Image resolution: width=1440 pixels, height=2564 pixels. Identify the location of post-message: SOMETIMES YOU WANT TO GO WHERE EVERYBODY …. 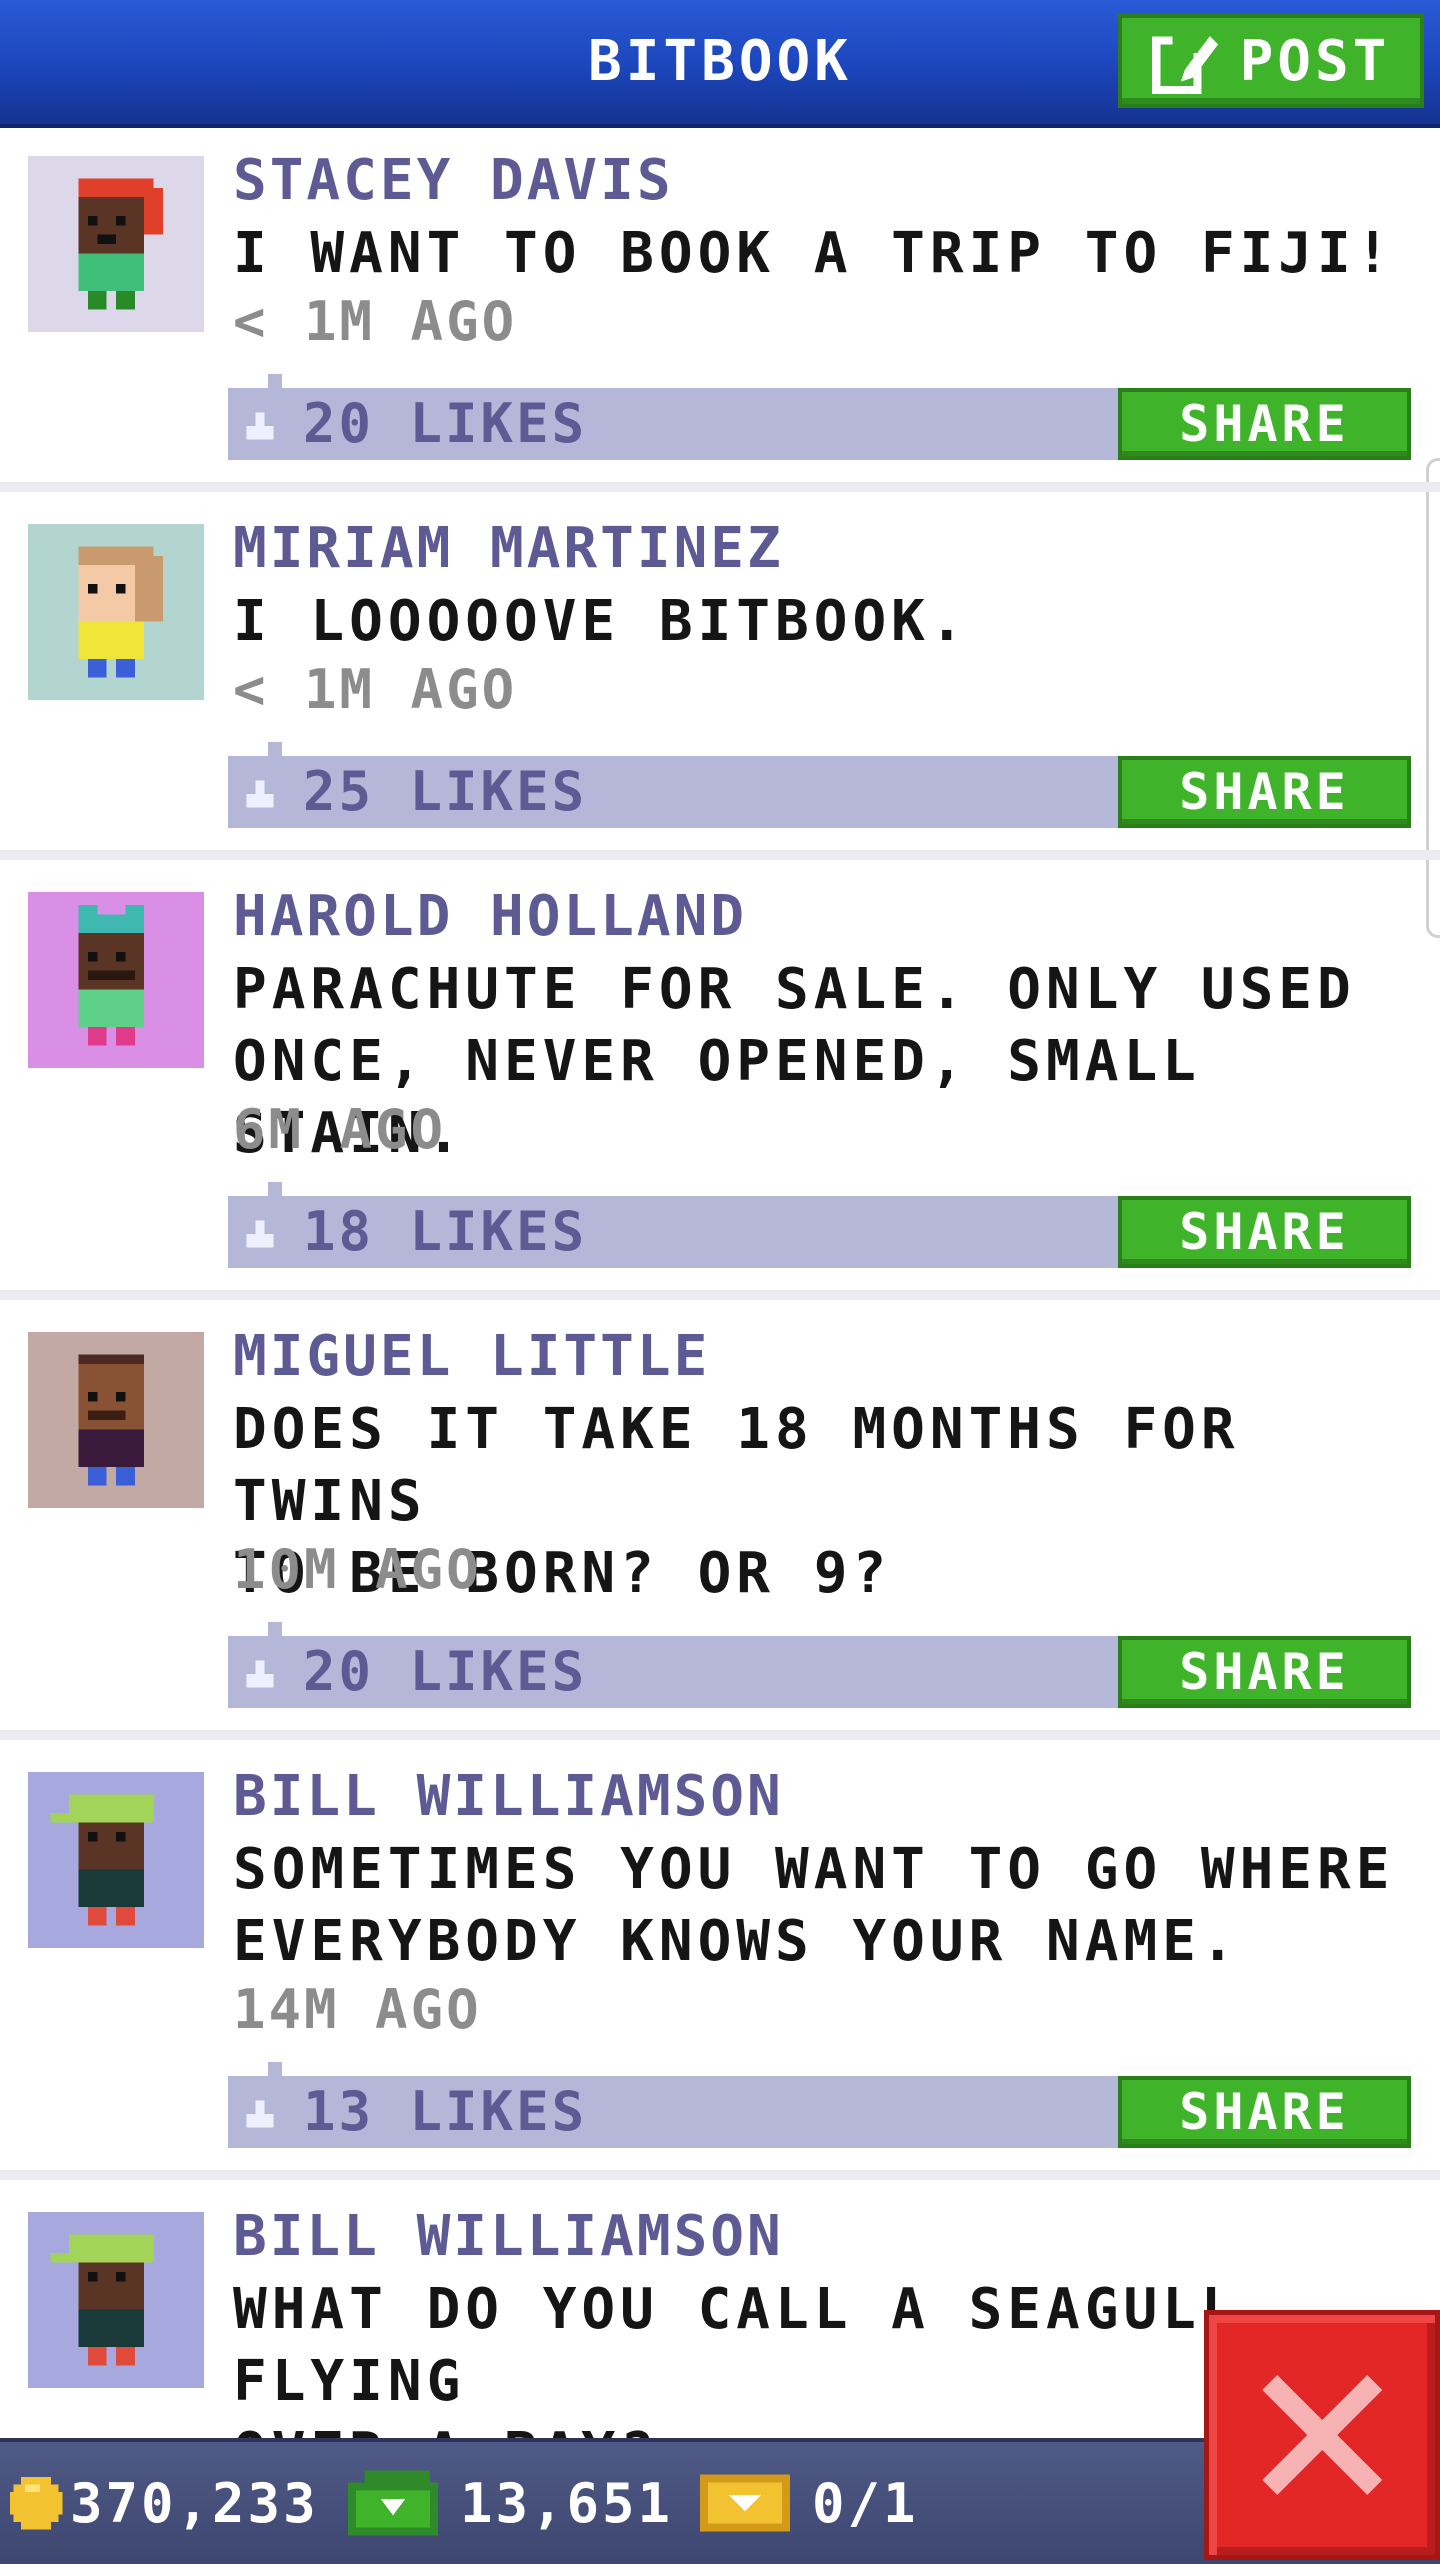
(814, 1905).